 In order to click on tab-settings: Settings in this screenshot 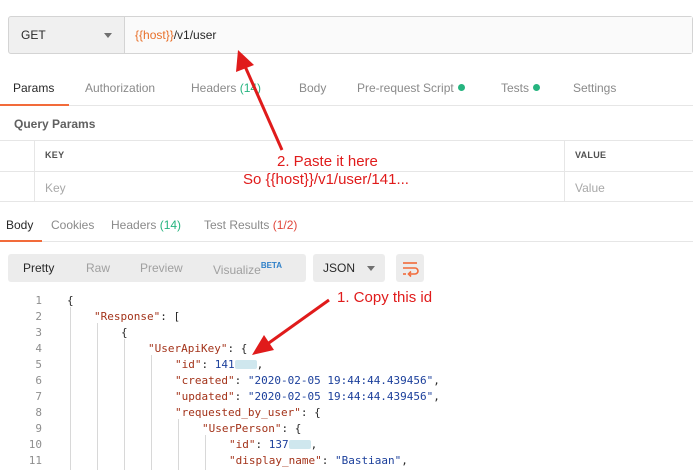, I will do `click(594, 88)`.